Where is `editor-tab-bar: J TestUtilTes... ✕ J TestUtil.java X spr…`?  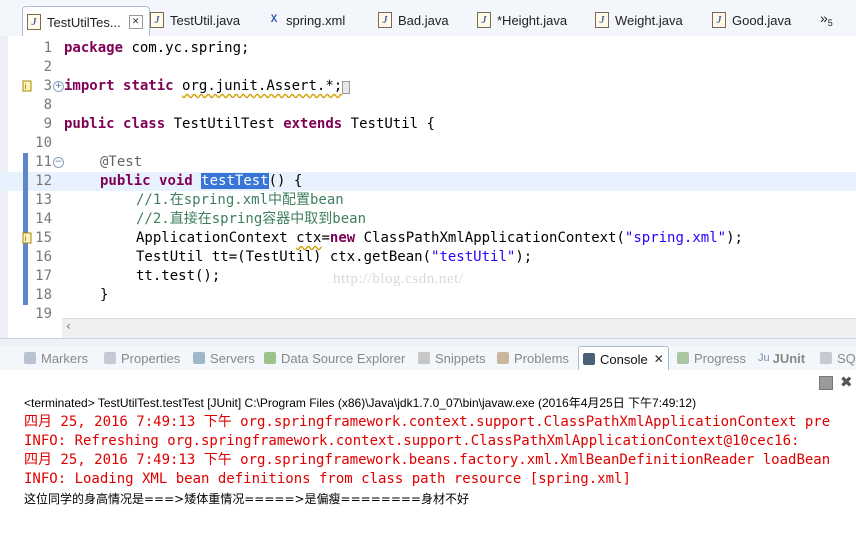 editor-tab-bar: J TestUtilTes... ✕ J TestUtil.java X spr… is located at coordinates (428, 18).